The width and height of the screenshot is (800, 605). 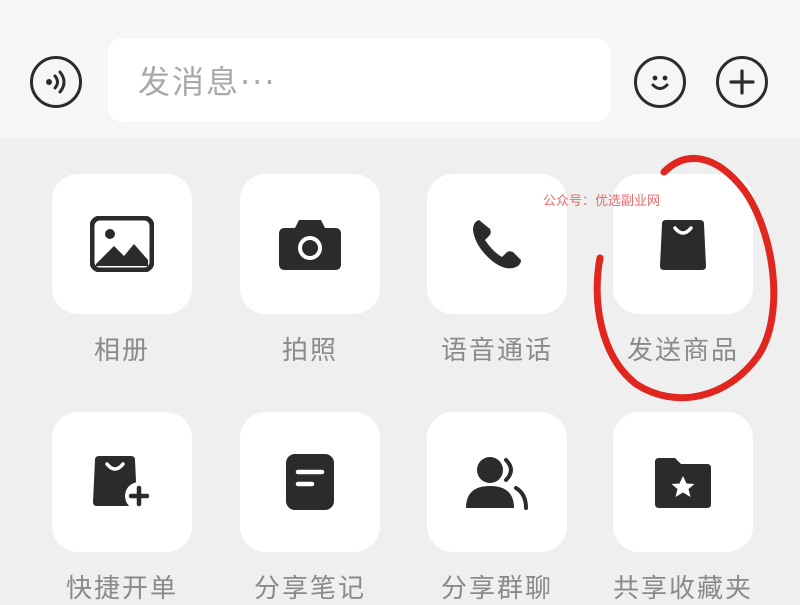 What do you see at coordinates (309, 589) in the screenshot?
I see `action-label: 分享笔记` at bounding box center [309, 589].